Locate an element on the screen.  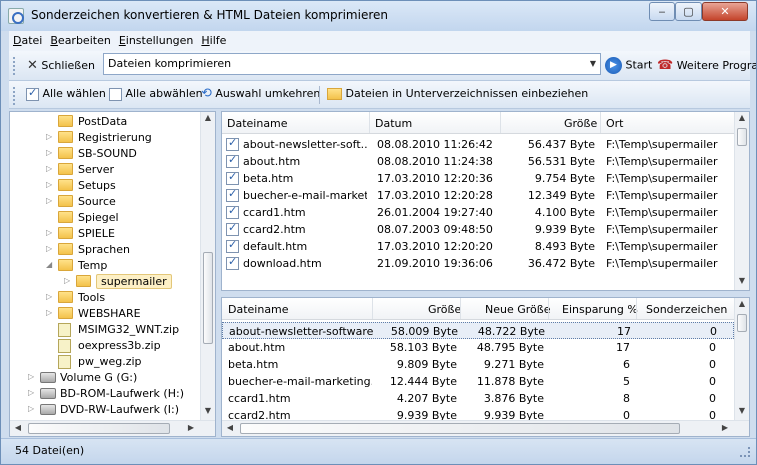
toolbar-grip is located at coordinates (14, 66).